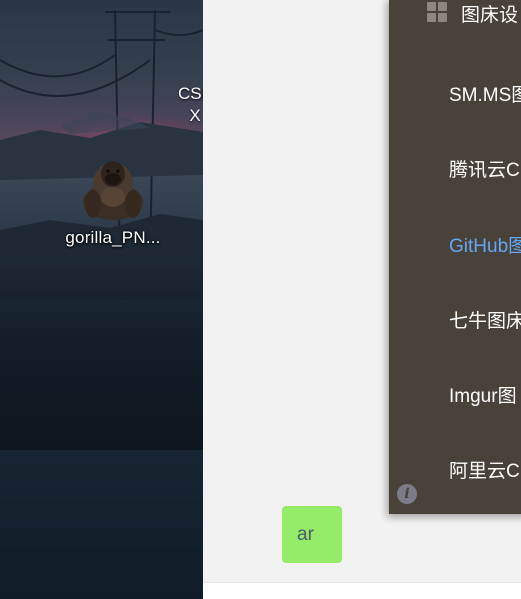 Image resolution: width=521 pixels, height=599 pixels. I want to click on partial-label-line2: X, so click(195, 115).